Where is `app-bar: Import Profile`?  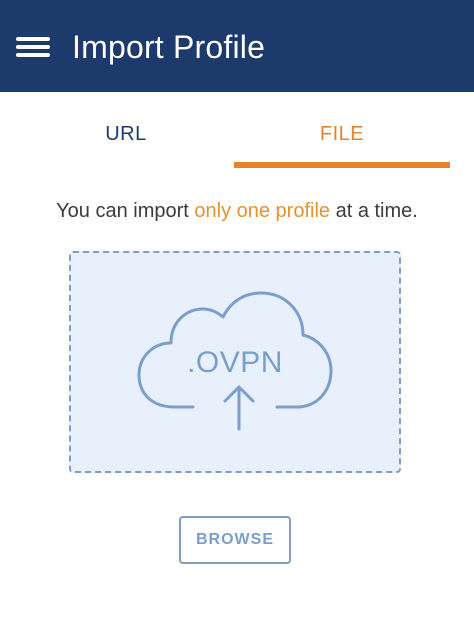 app-bar: Import Profile is located at coordinates (237, 46).